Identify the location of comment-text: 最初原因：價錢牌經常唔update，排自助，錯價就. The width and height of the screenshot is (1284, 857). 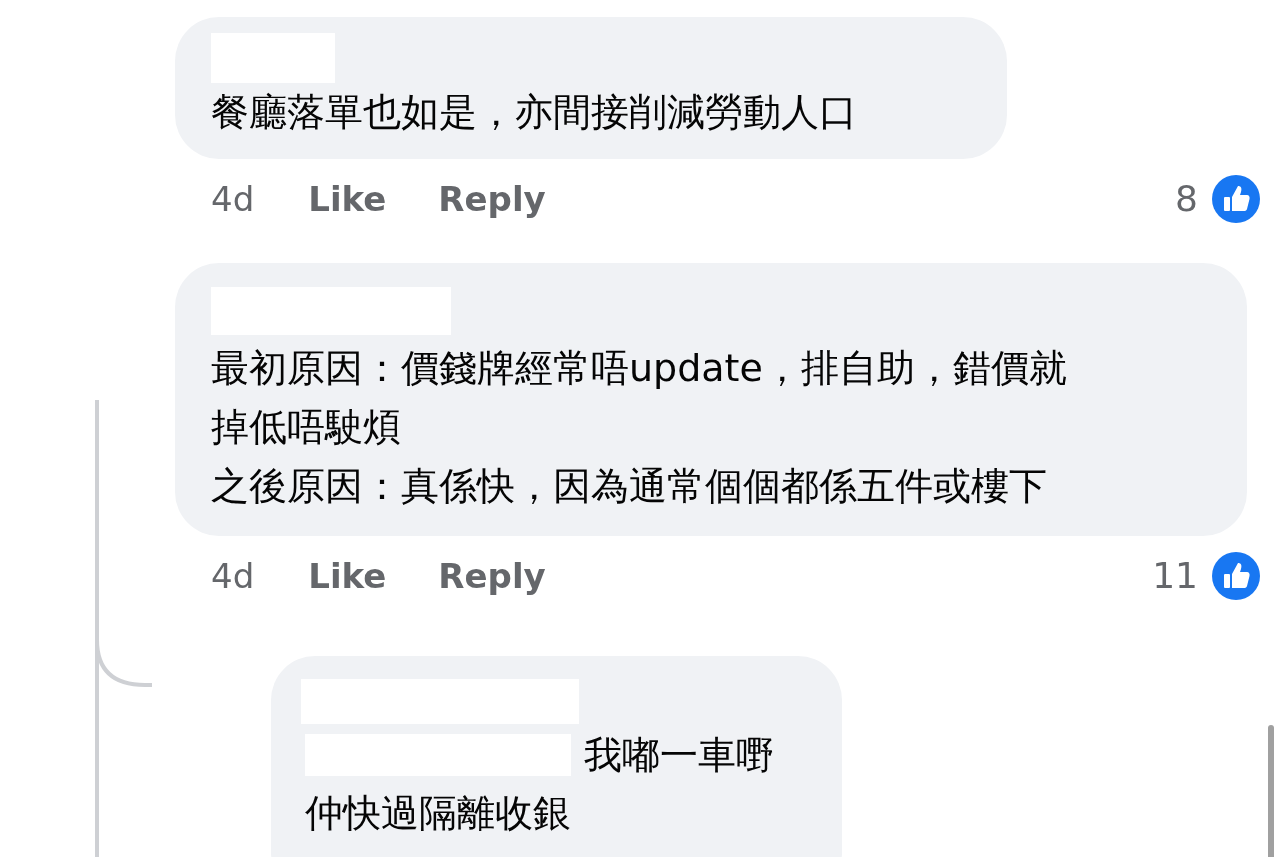
(639, 368).